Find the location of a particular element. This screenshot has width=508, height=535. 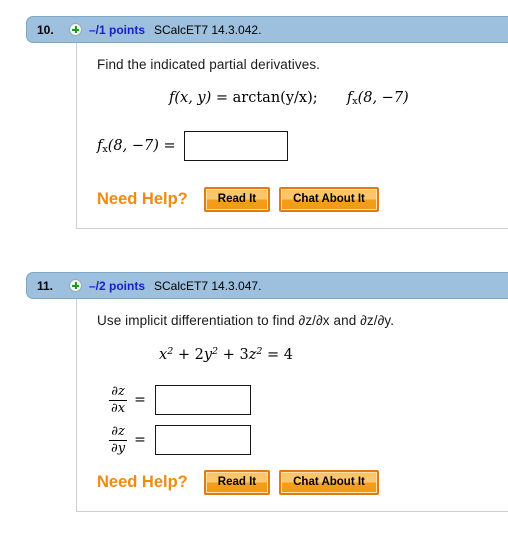

problem-source-label: SCalcET7 14.3.042. is located at coordinates (208, 29).